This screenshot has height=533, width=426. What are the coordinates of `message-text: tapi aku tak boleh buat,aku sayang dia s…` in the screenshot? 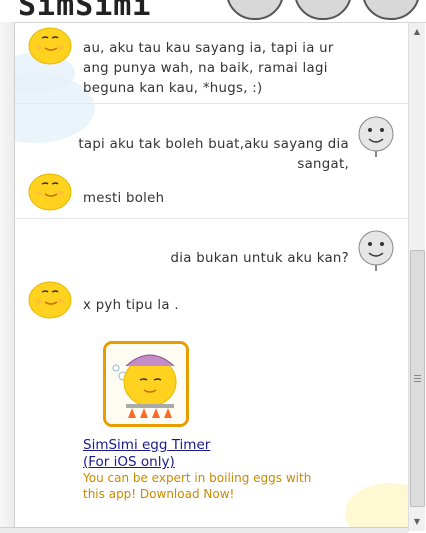 It's located at (213, 154).